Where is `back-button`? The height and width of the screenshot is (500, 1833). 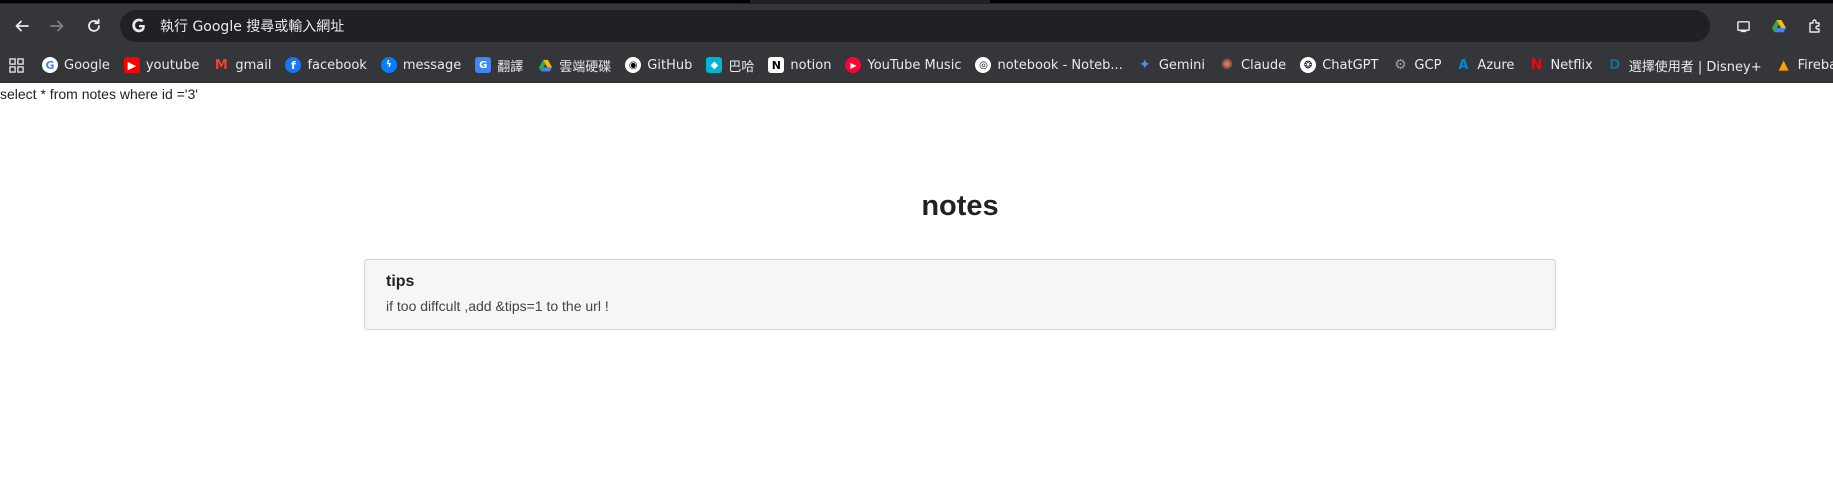 back-button is located at coordinates (22, 26).